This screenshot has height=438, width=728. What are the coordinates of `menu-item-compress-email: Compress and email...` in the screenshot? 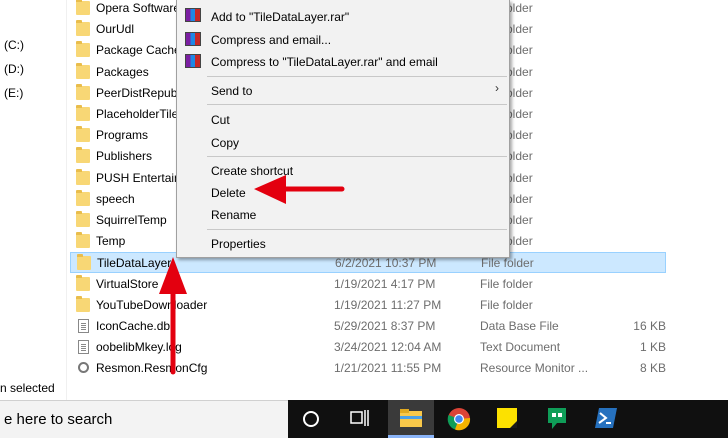 It's located at (271, 40).